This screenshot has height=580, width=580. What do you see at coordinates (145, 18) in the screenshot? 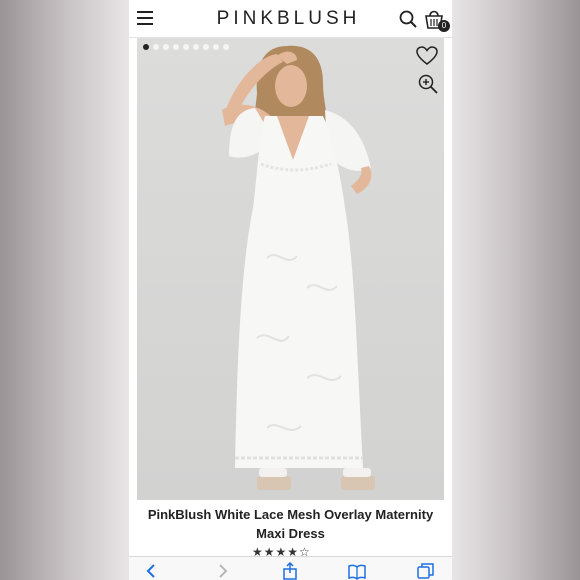
I see `menu-icon` at bounding box center [145, 18].